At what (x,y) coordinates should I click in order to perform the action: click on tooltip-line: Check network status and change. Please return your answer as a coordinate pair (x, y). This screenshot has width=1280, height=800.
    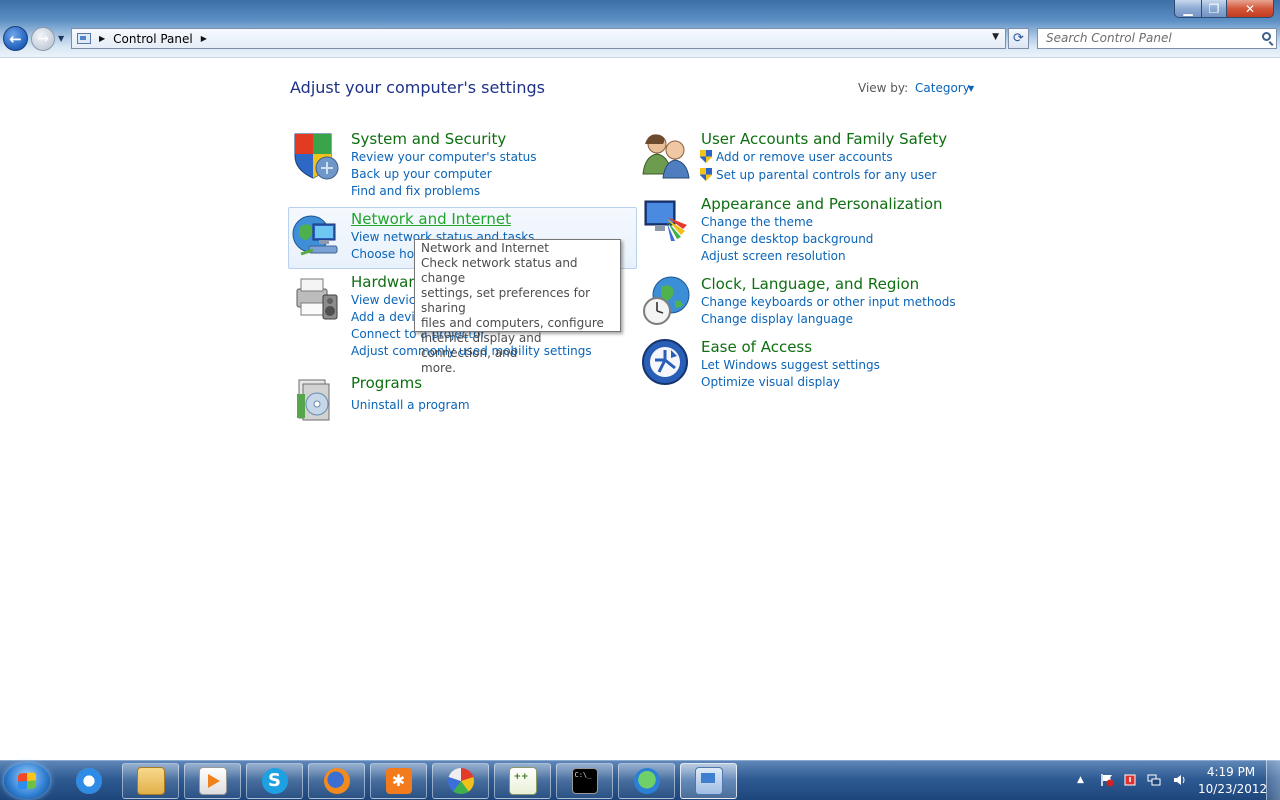
    Looking at the image, I should click on (499, 270).